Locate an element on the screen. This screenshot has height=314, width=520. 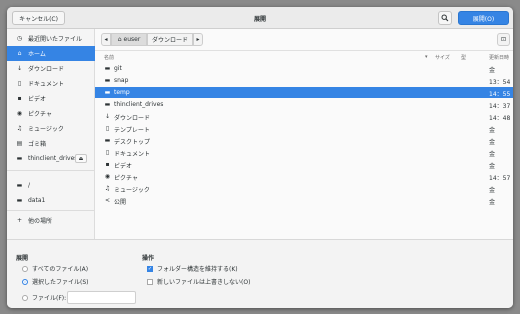
file-row: ▪ ビデオ 金 is located at coordinates (304, 164).